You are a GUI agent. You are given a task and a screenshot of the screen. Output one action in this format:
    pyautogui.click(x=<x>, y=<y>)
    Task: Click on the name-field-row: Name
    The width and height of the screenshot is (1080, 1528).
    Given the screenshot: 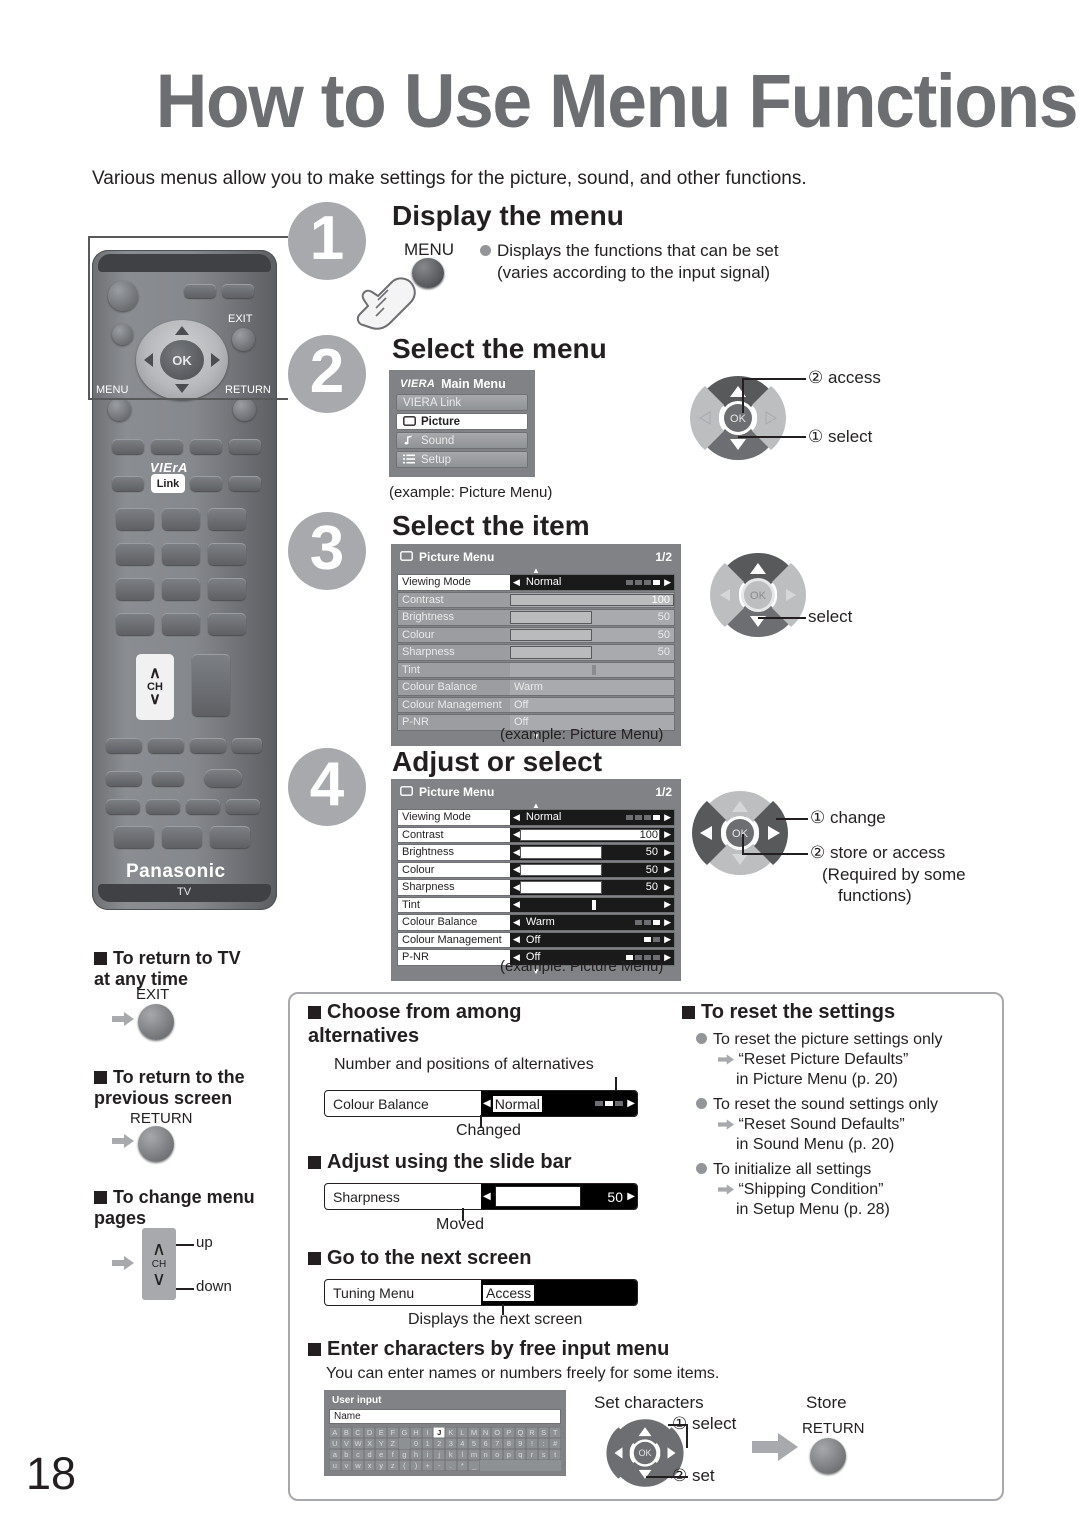 What is the action you would take?
    pyautogui.click(x=445, y=1416)
    